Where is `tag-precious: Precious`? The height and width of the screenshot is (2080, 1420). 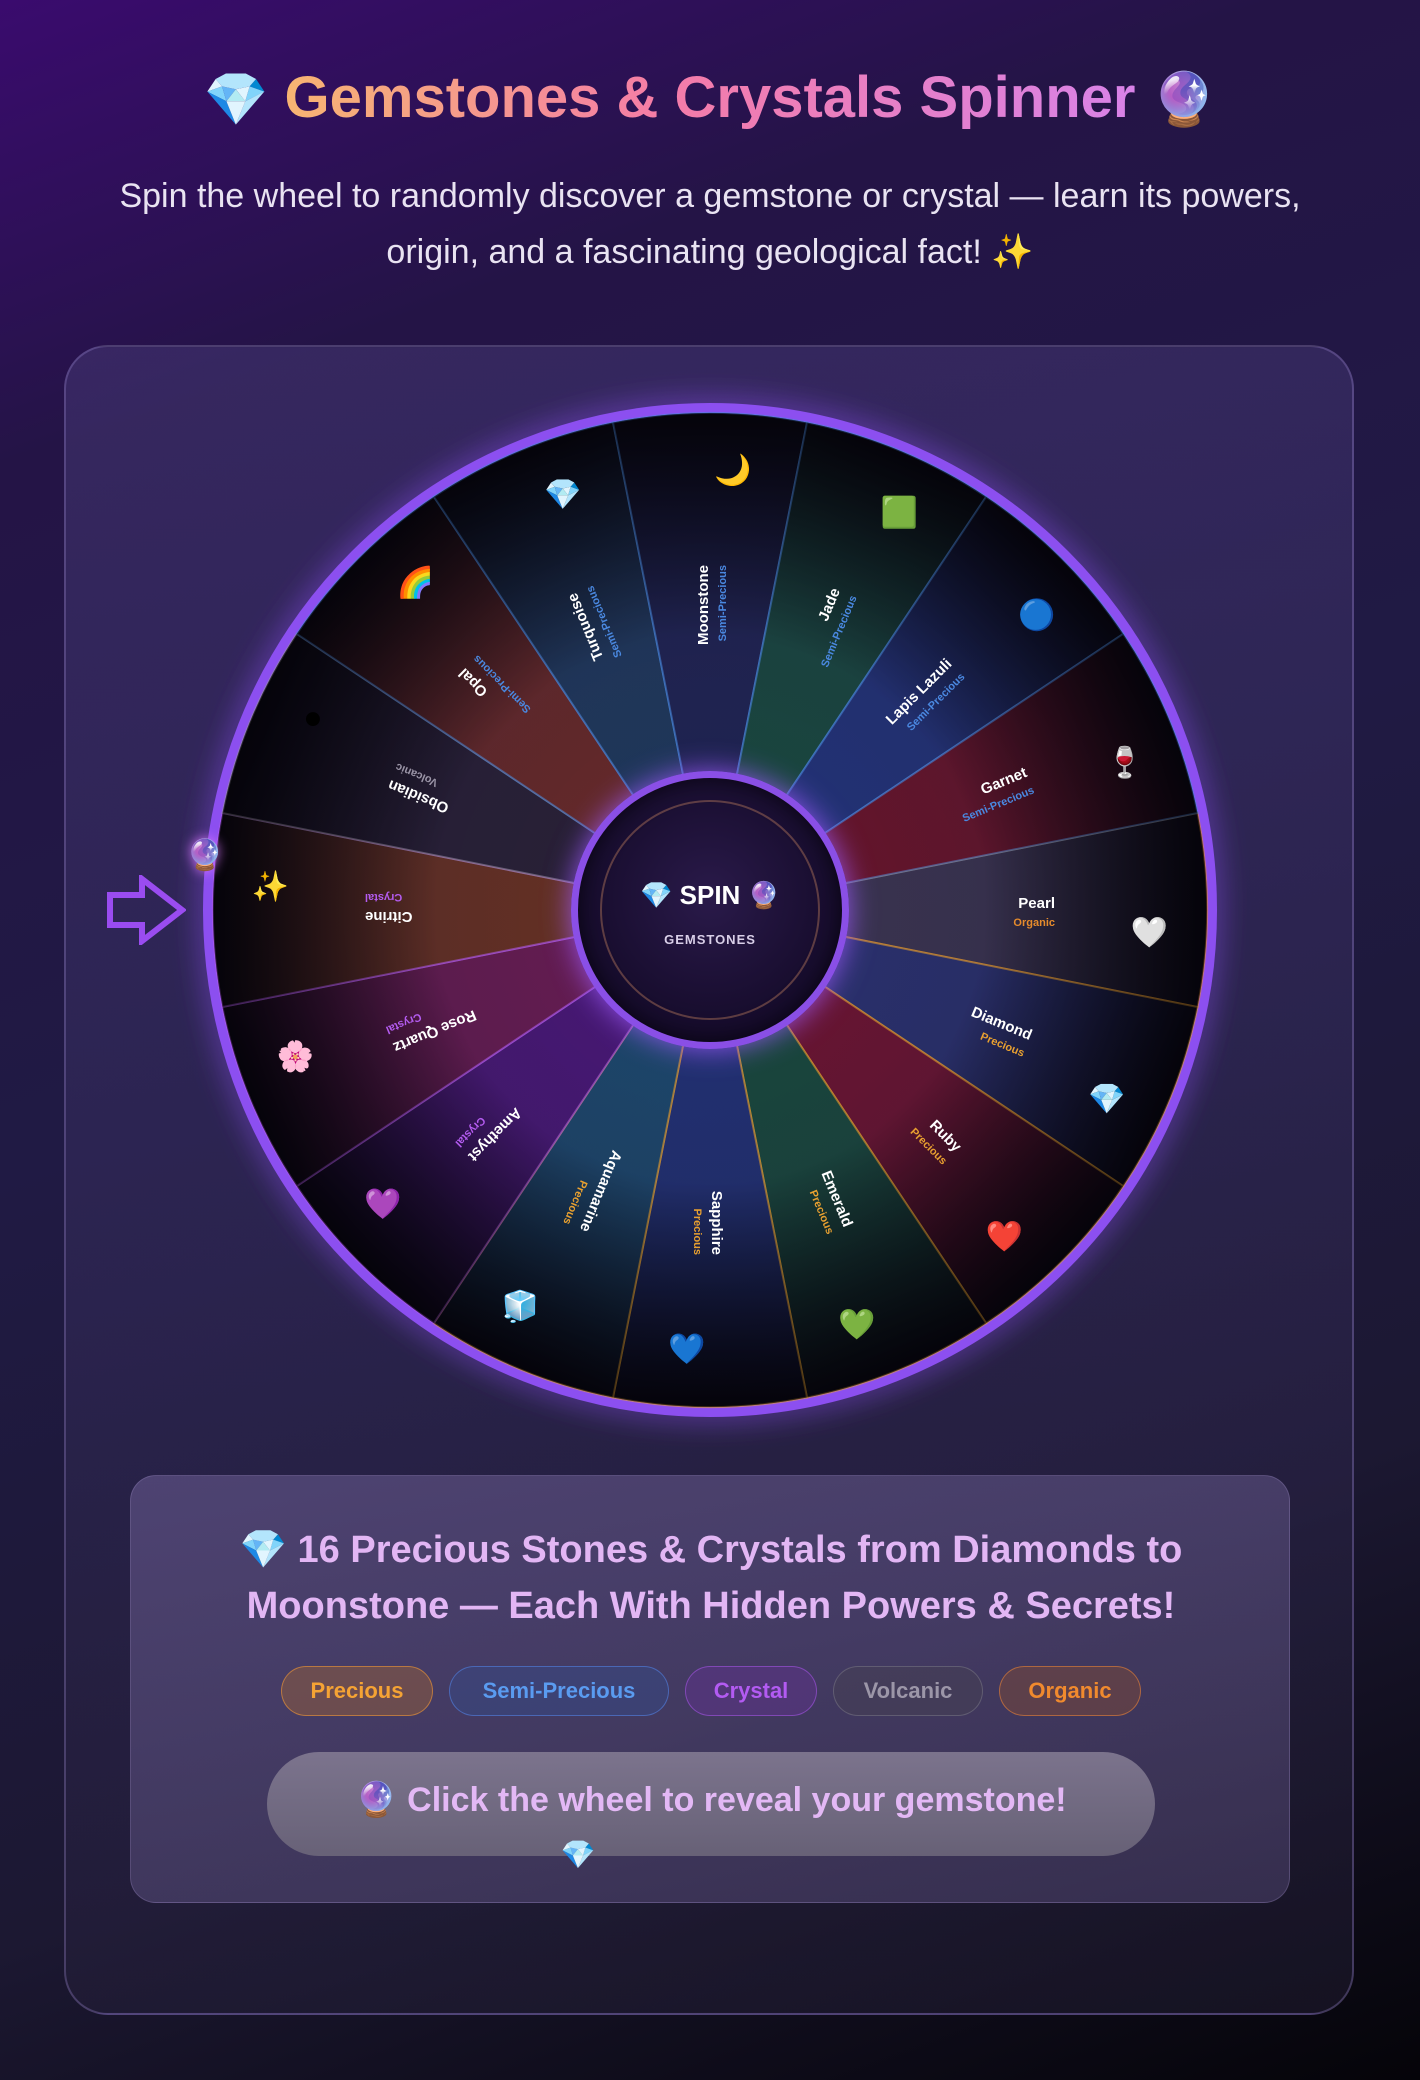
tag-precious: Precious is located at coordinates (357, 1691).